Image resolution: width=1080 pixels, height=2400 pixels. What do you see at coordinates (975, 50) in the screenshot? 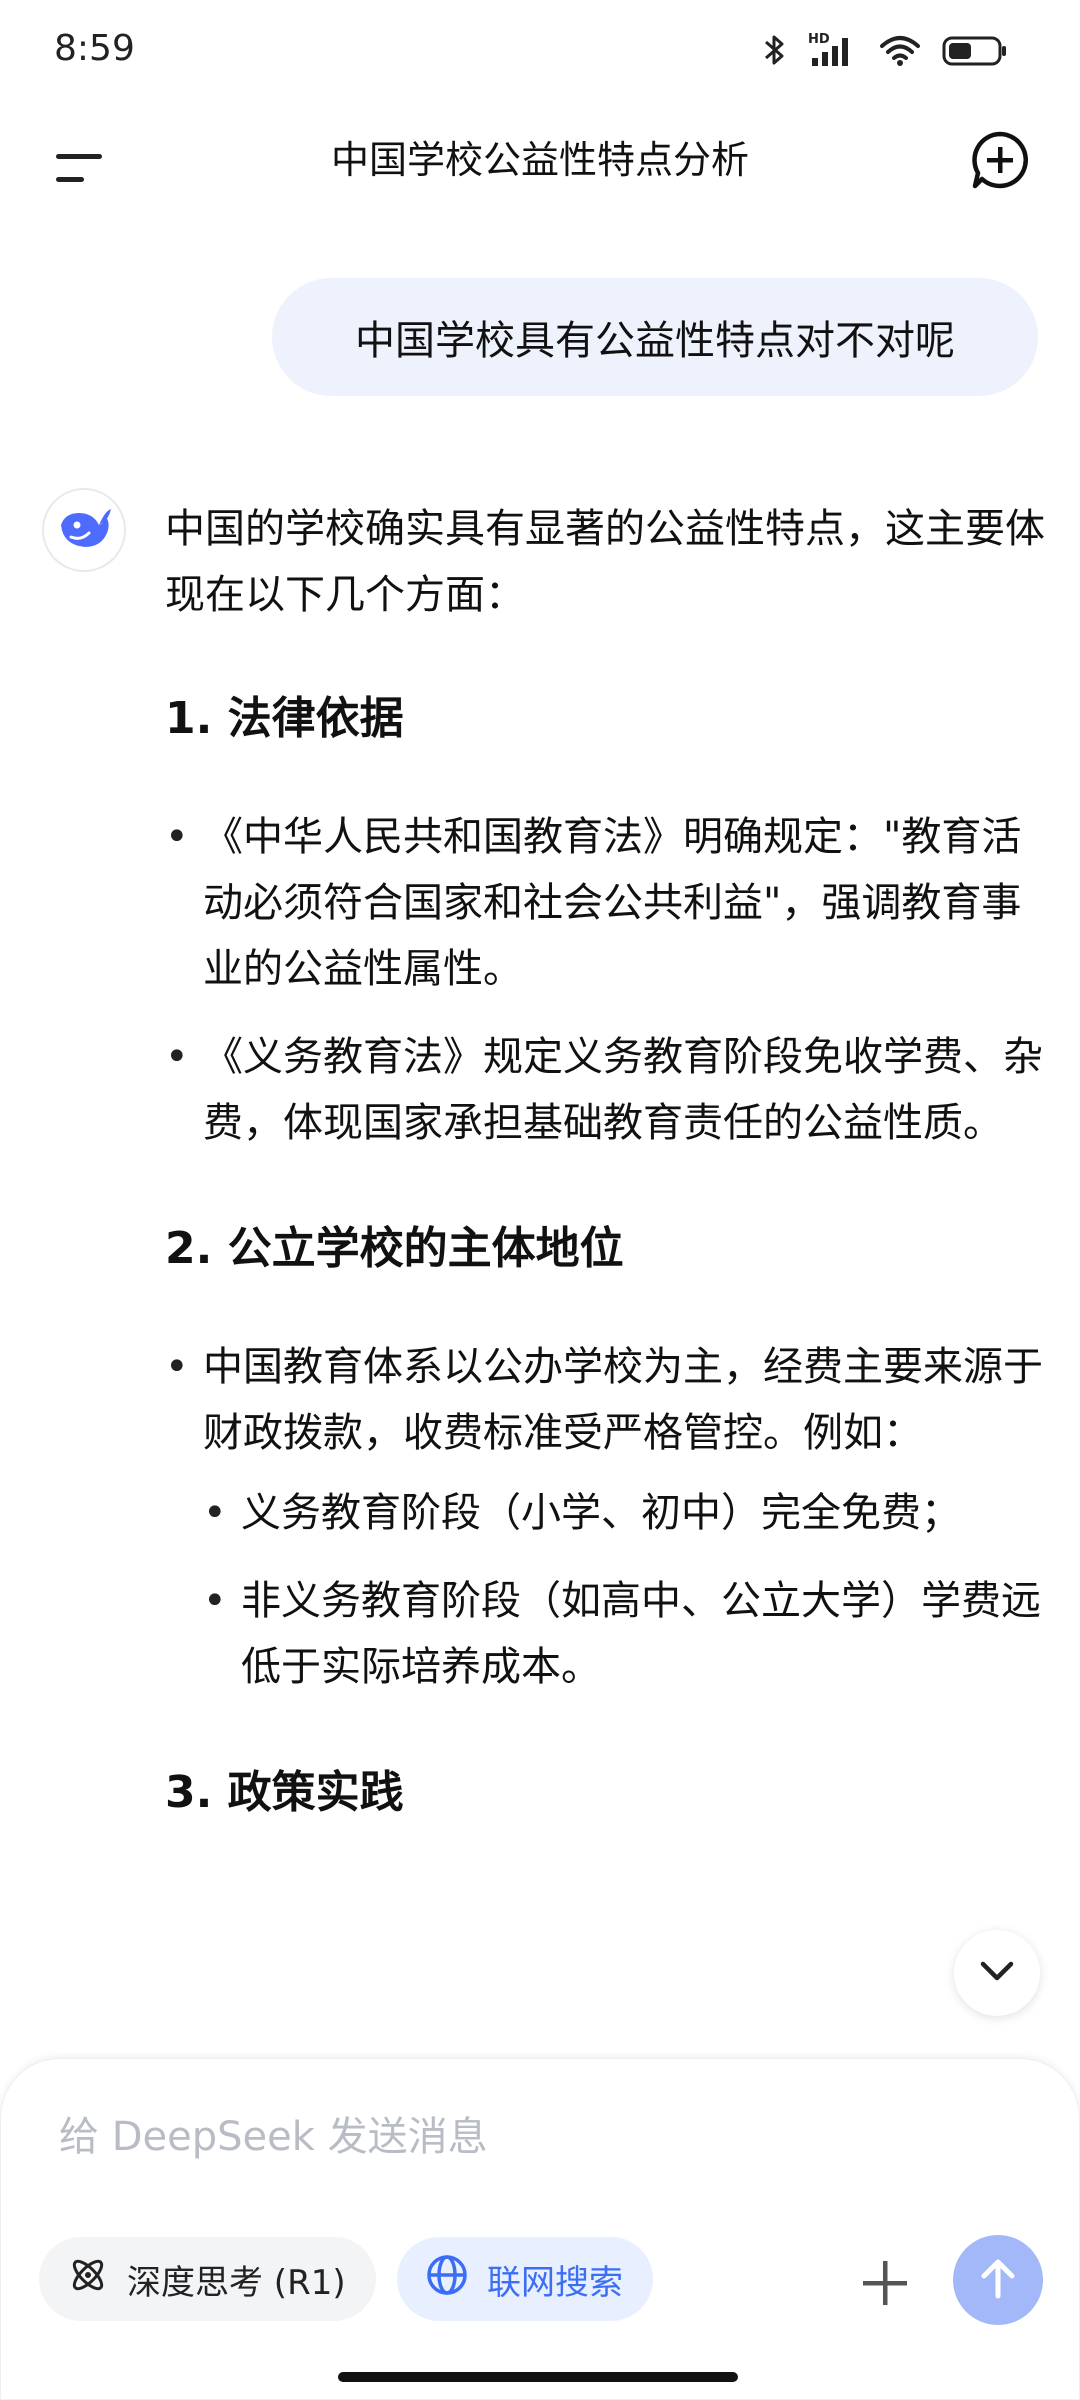
I see `battery-icon` at bounding box center [975, 50].